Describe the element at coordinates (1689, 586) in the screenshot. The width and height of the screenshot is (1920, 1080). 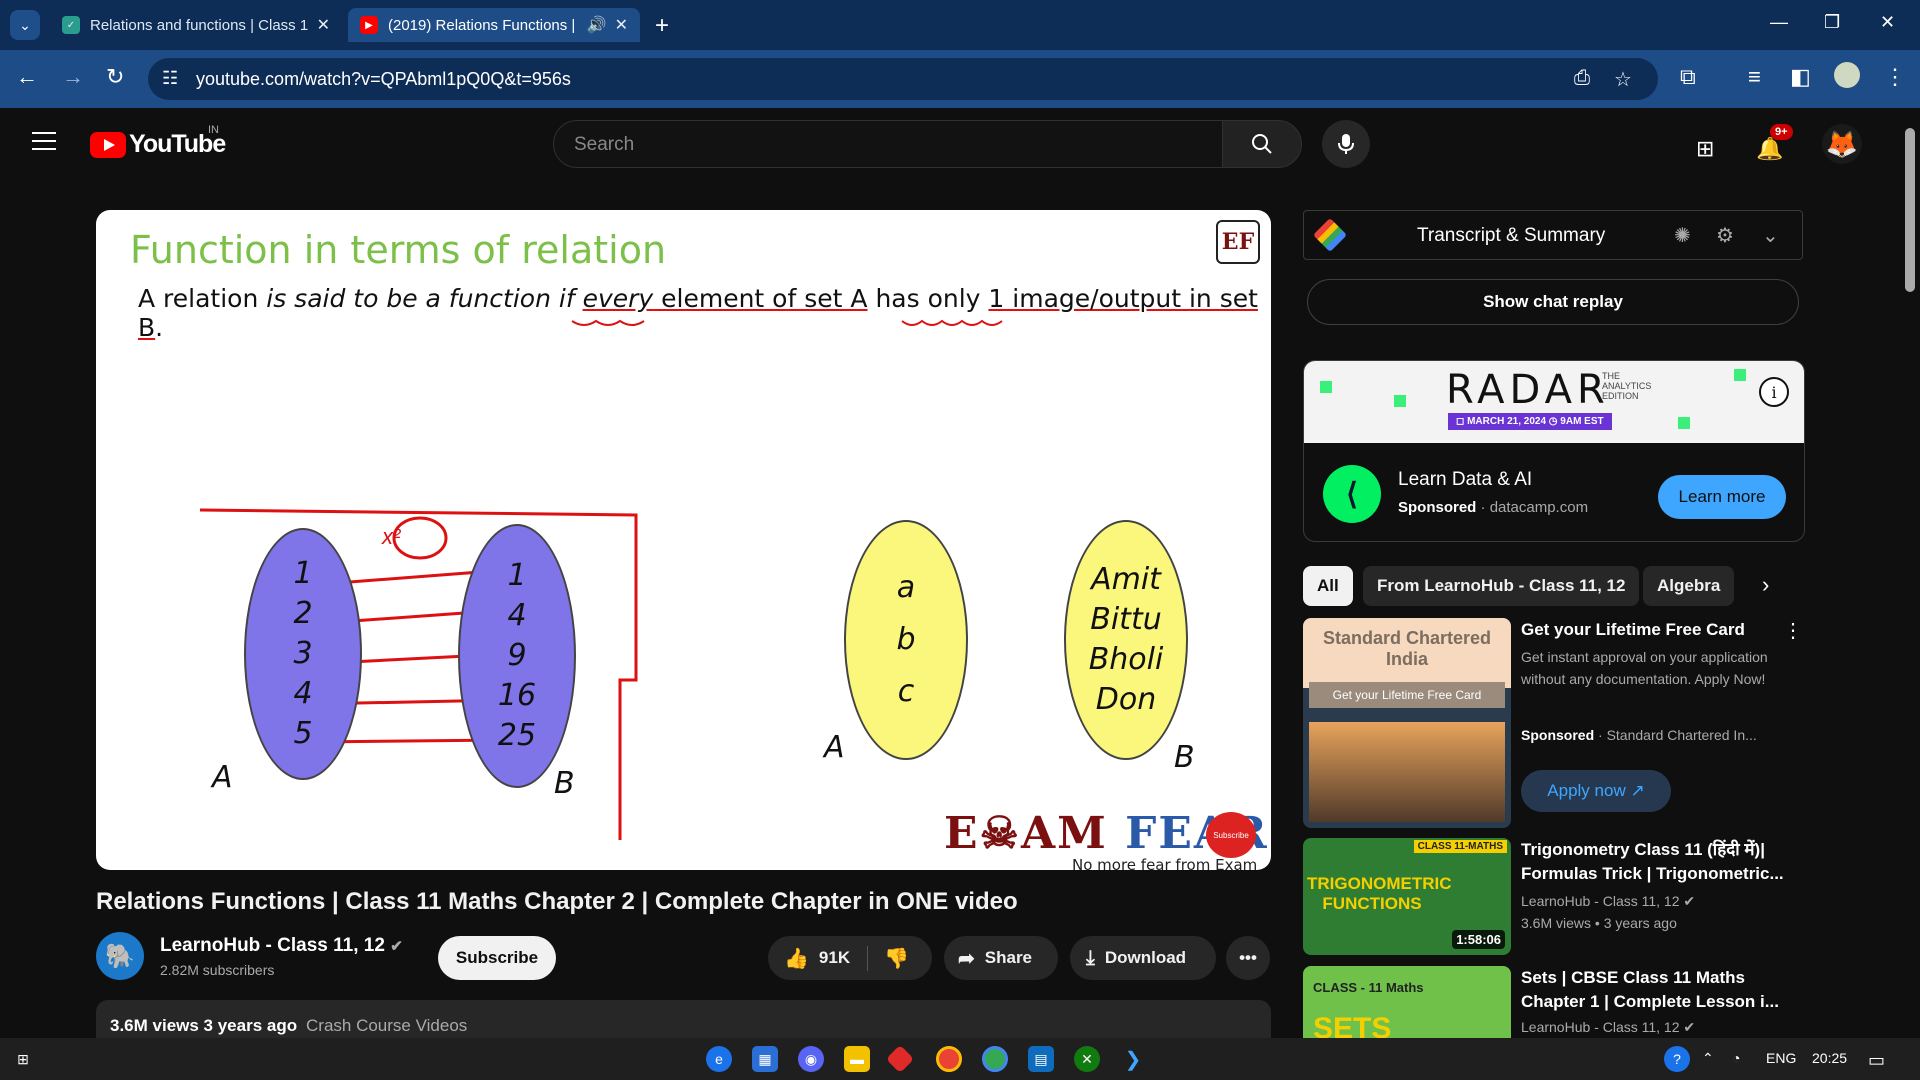
I see `chip-algebra: Algebra` at that location.